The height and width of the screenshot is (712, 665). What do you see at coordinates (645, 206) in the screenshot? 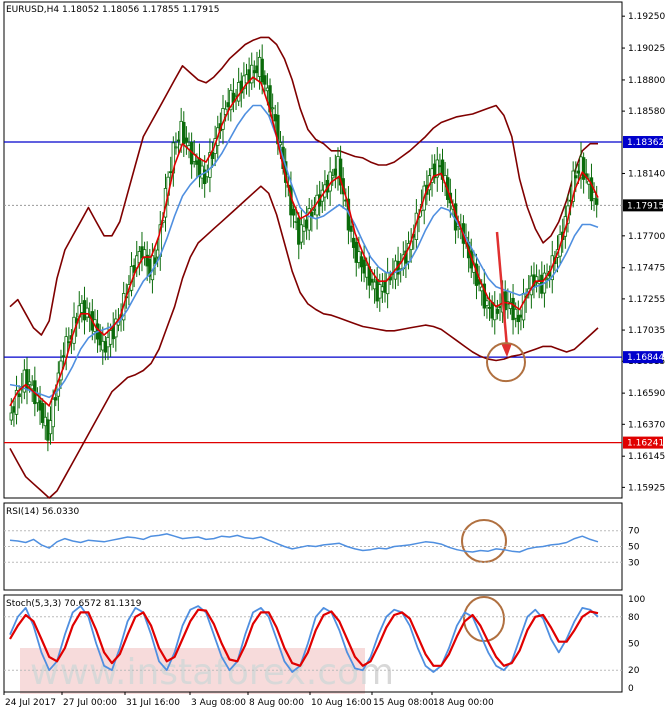
I see `price-tag-label-1: 1.17915` at bounding box center [645, 206].